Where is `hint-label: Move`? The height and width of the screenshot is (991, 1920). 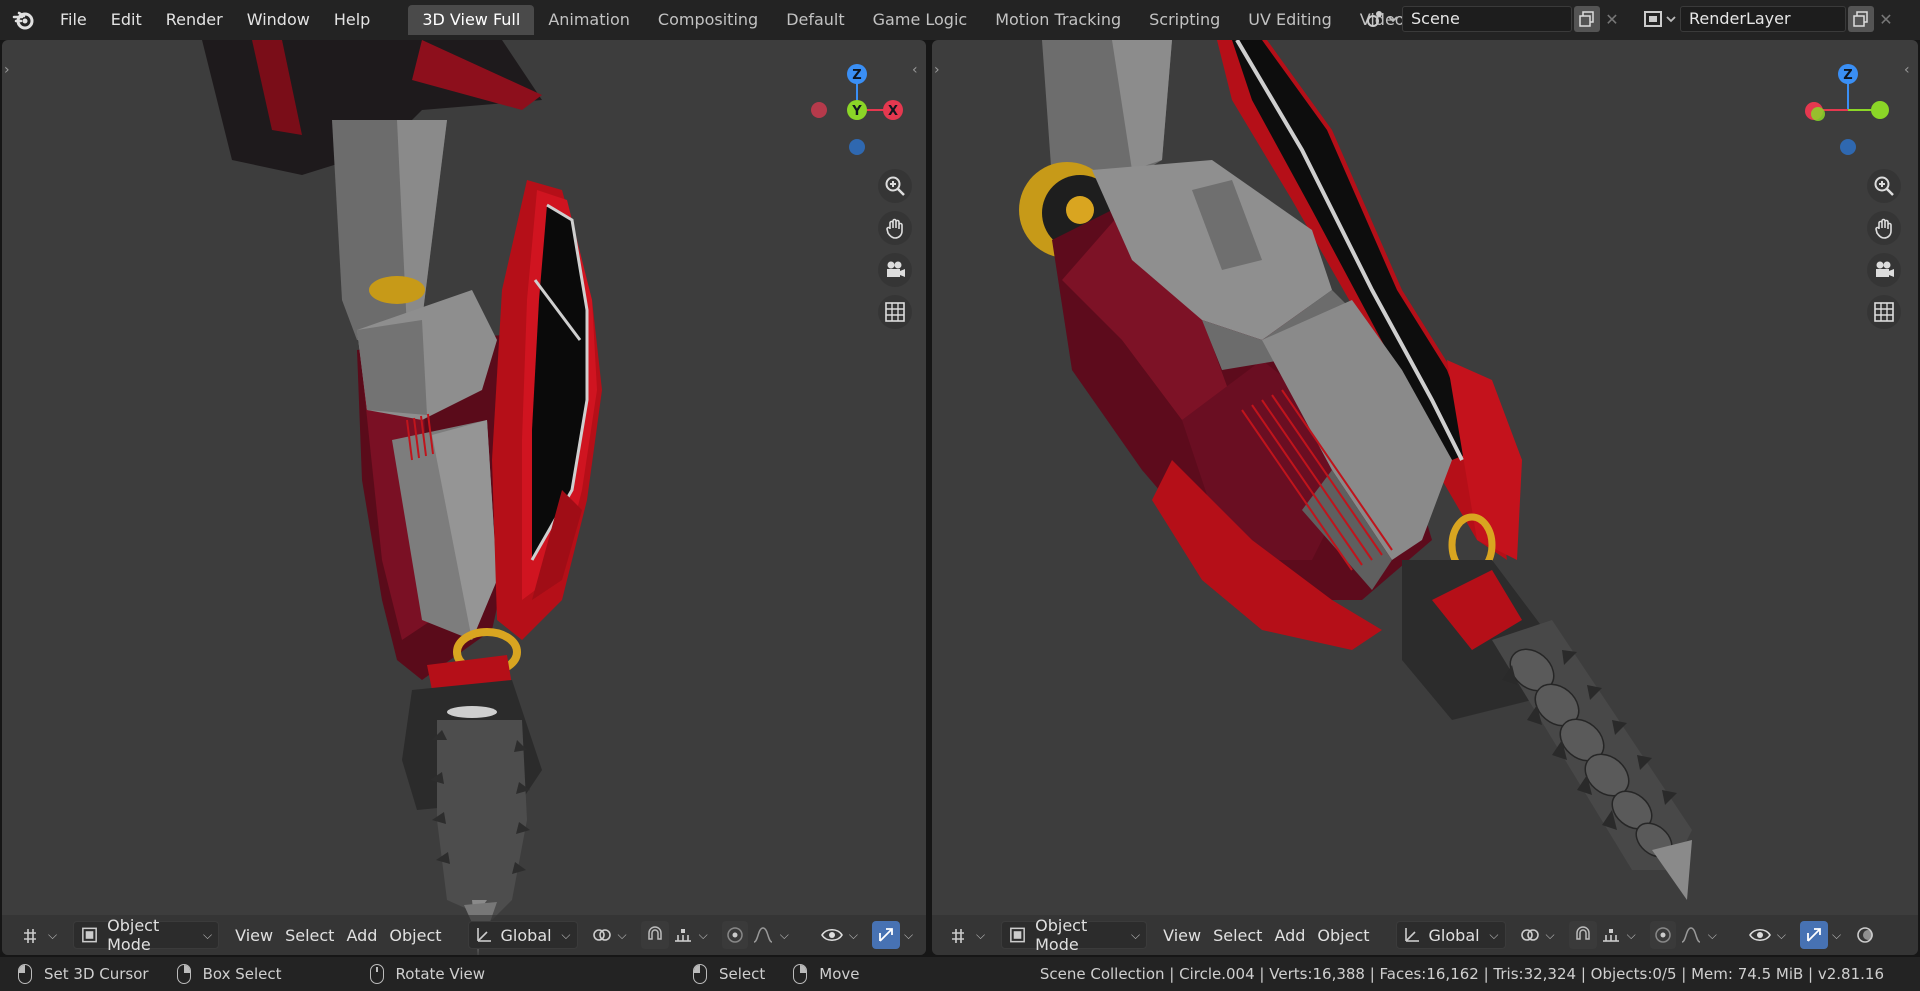
hint-label: Move is located at coordinates (839, 974).